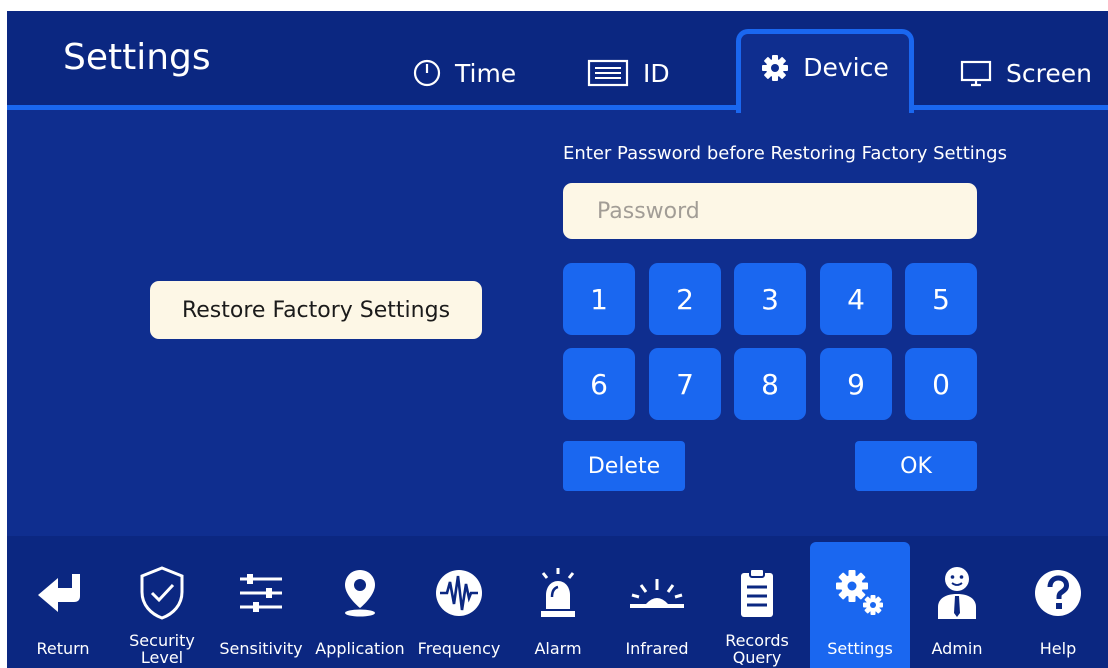 Image resolution: width=1108 pixels, height=668 pixels. Describe the element at coordinates (261, 648) in the screenshot. I see `nav-sensitivity-label: Sensitivity` at that location.